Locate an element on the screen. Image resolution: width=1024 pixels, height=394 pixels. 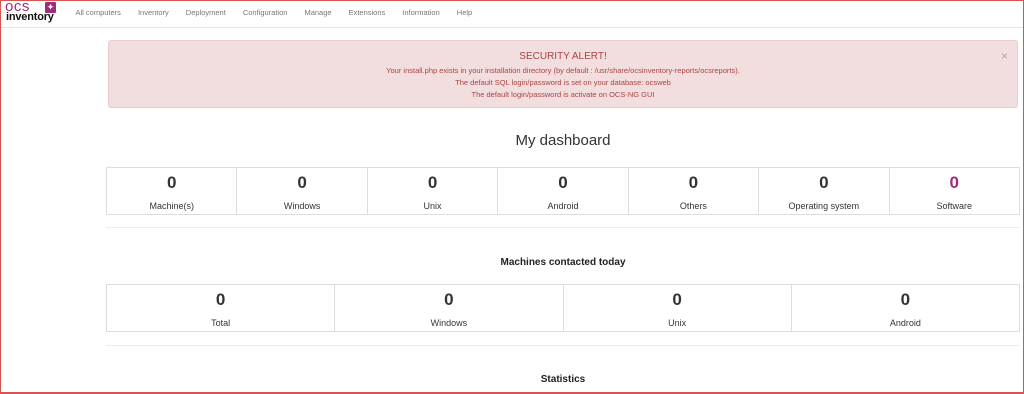
menu-help: Help is located at coordinates (464, 13).